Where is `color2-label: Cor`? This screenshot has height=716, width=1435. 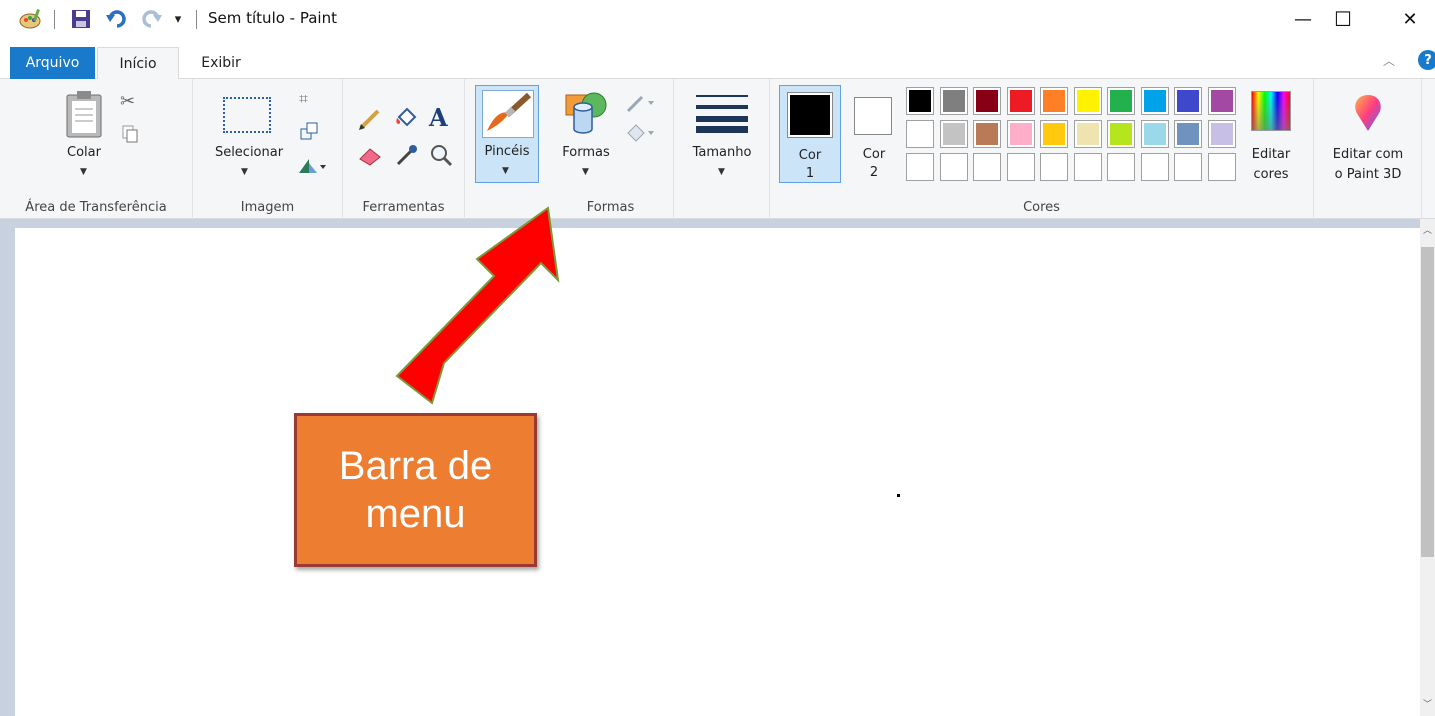 color2-label: Cor is located at coordinates (874, 154).